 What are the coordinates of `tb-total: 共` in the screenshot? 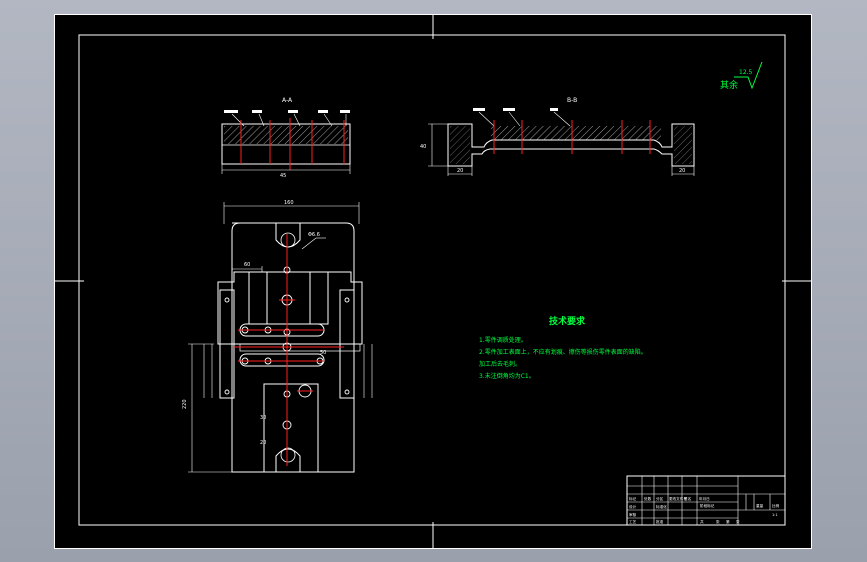 It's located at (702, 521).